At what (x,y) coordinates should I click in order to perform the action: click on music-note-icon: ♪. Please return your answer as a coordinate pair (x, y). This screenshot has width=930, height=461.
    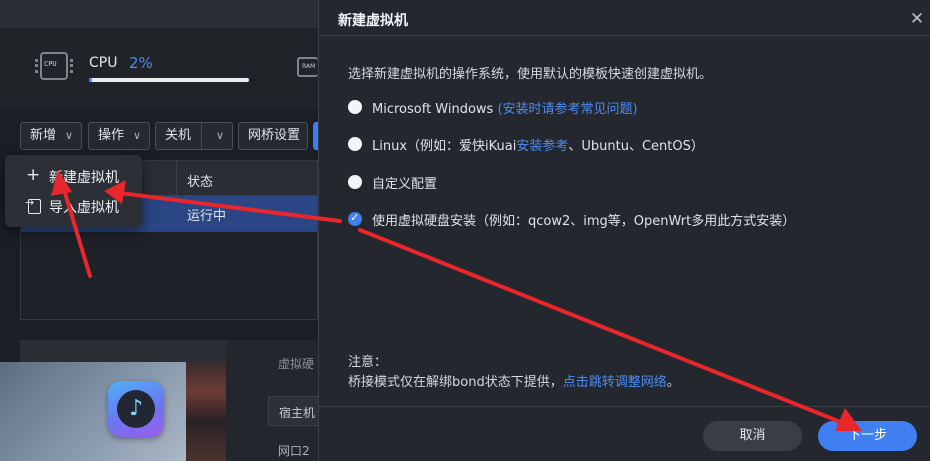
    Looking at the image, I should click on (136, 408).